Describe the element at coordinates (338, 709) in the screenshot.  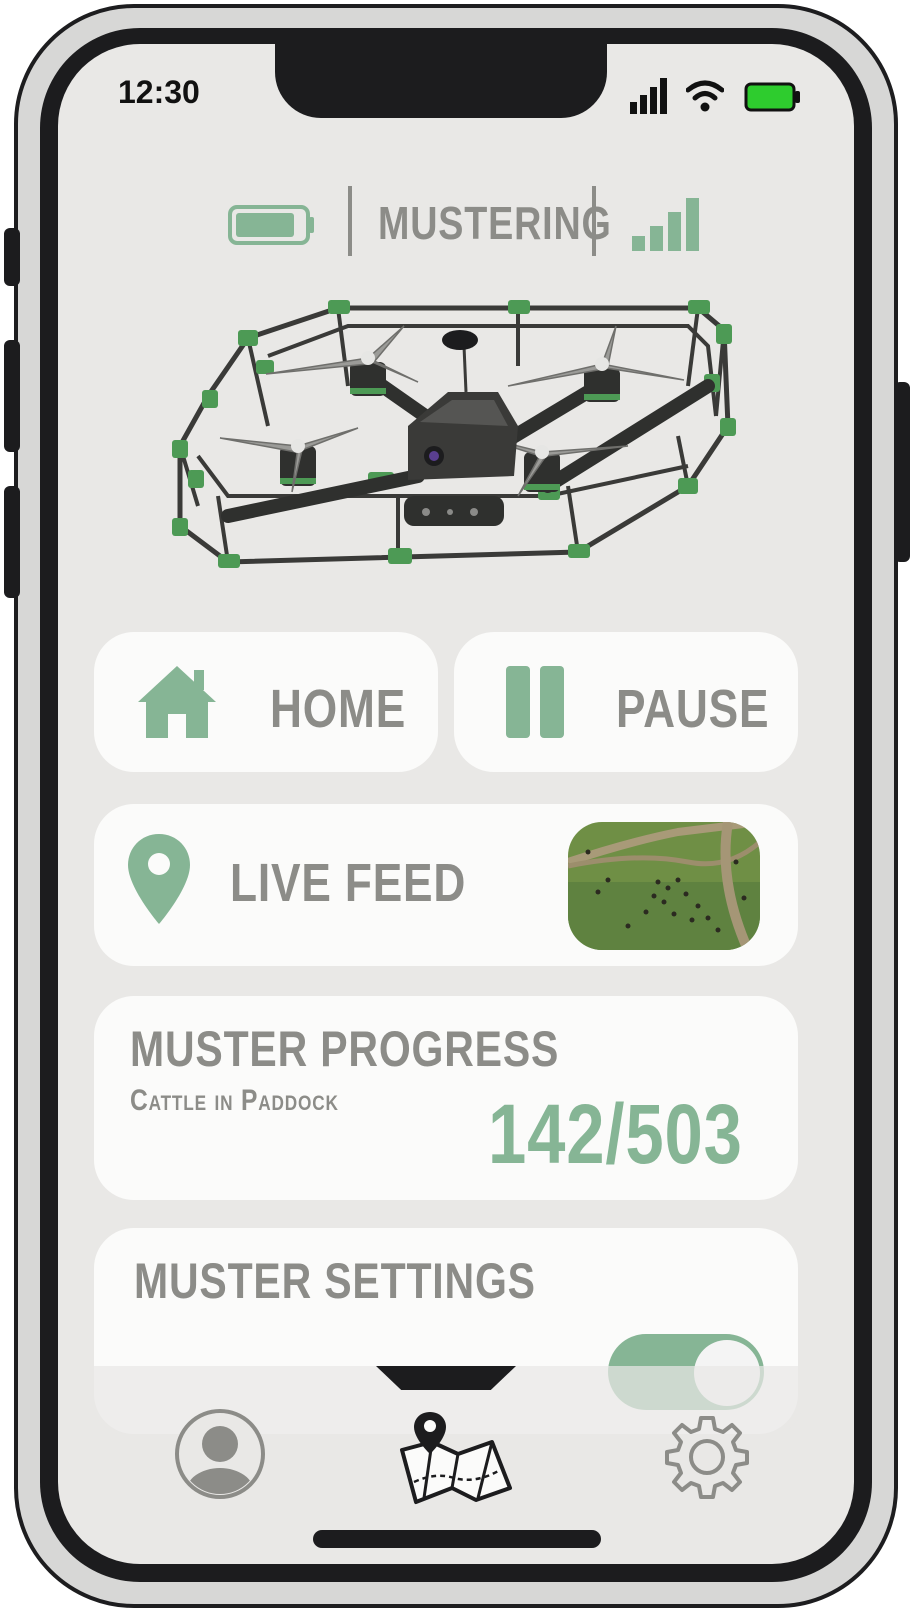
I see `home-label: HOME` at that location.